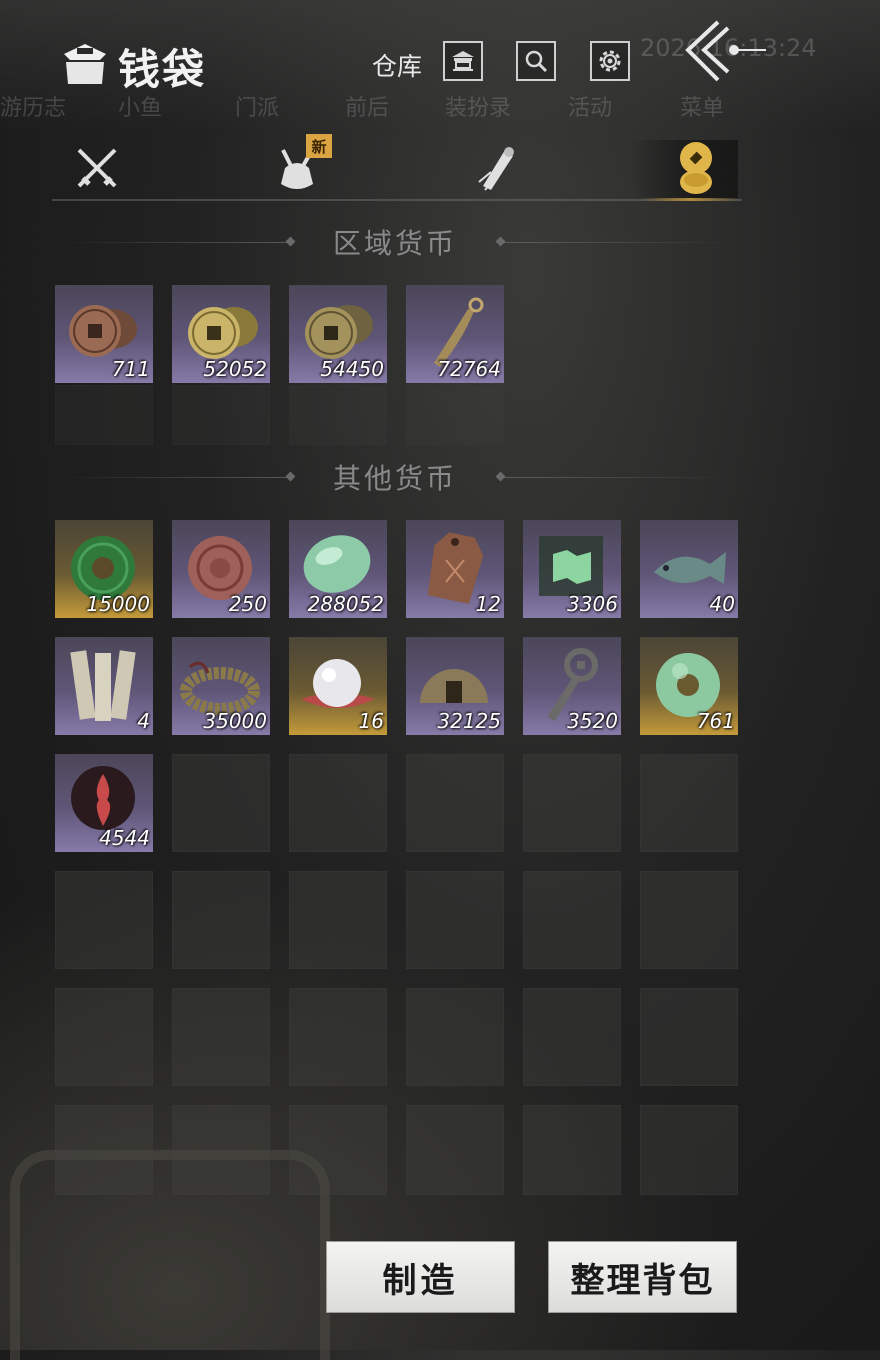 The width and height of the screenshot is (880, 1360). What do you see at coordinates (469, 721) in the screenshot?
I see `item-quantity: 32125` at bounding box center [469, 721].